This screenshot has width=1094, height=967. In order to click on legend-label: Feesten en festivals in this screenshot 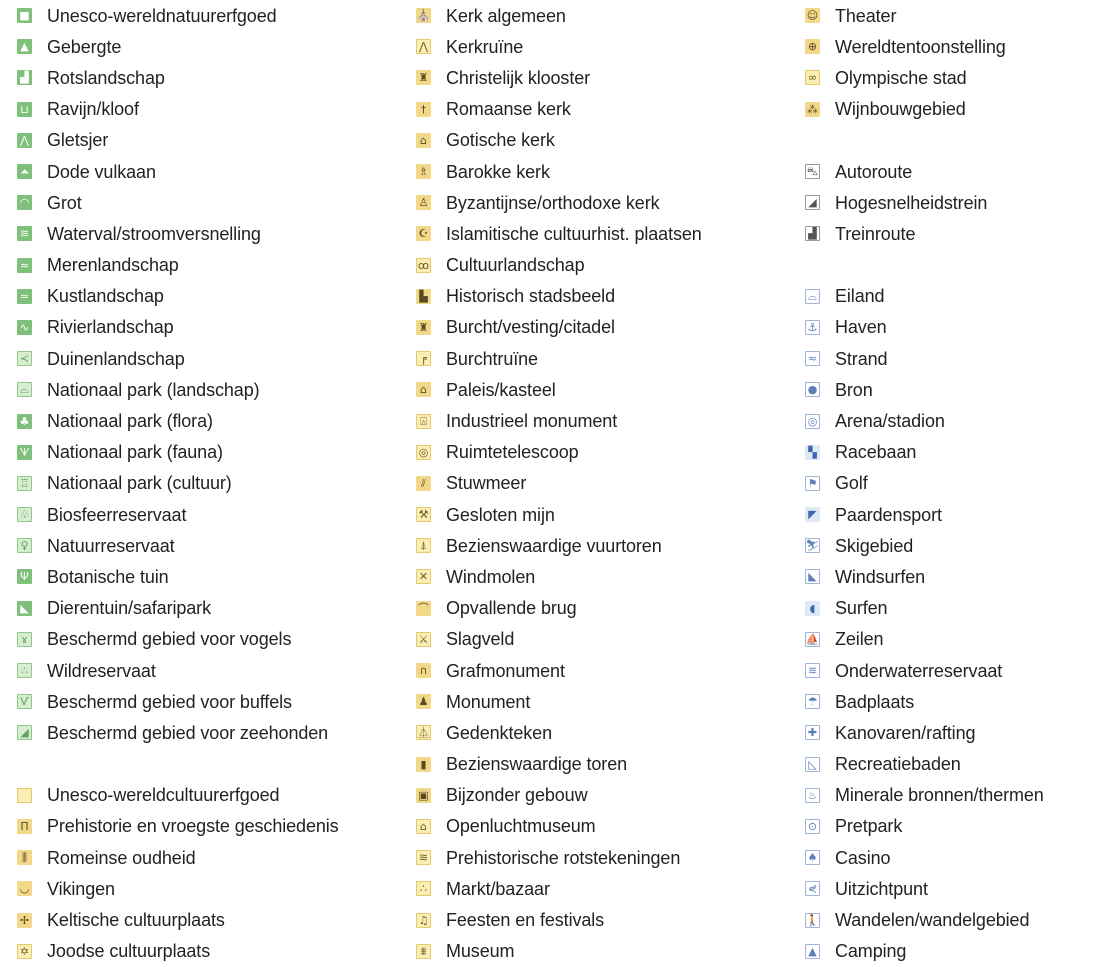, I will do `click(525, 920)`.